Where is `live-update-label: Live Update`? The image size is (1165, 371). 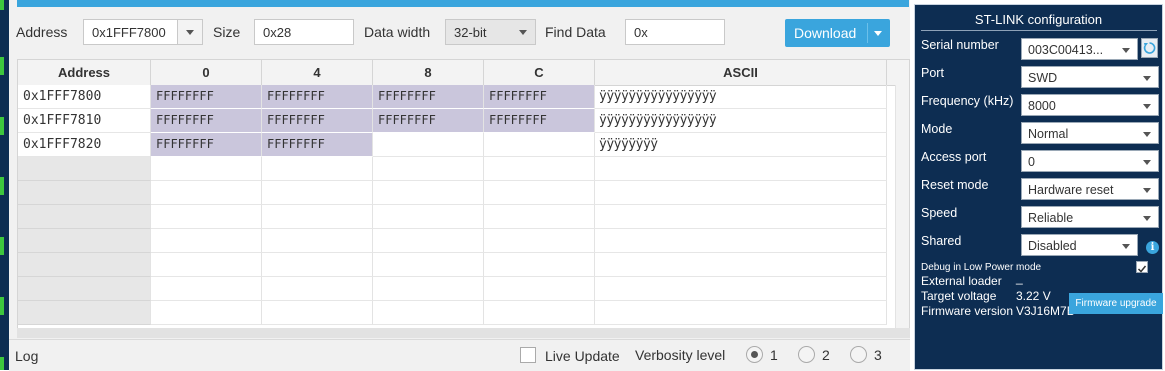 live-update-label: Live Update is located at coordinates (582, 356).